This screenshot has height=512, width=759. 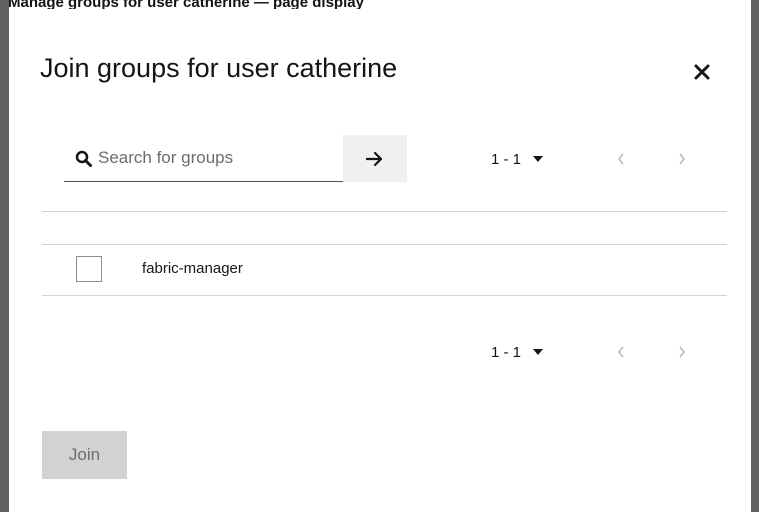 I want to click on pagination-top-toggle: 1 - 1, so click(x=517, y=159).